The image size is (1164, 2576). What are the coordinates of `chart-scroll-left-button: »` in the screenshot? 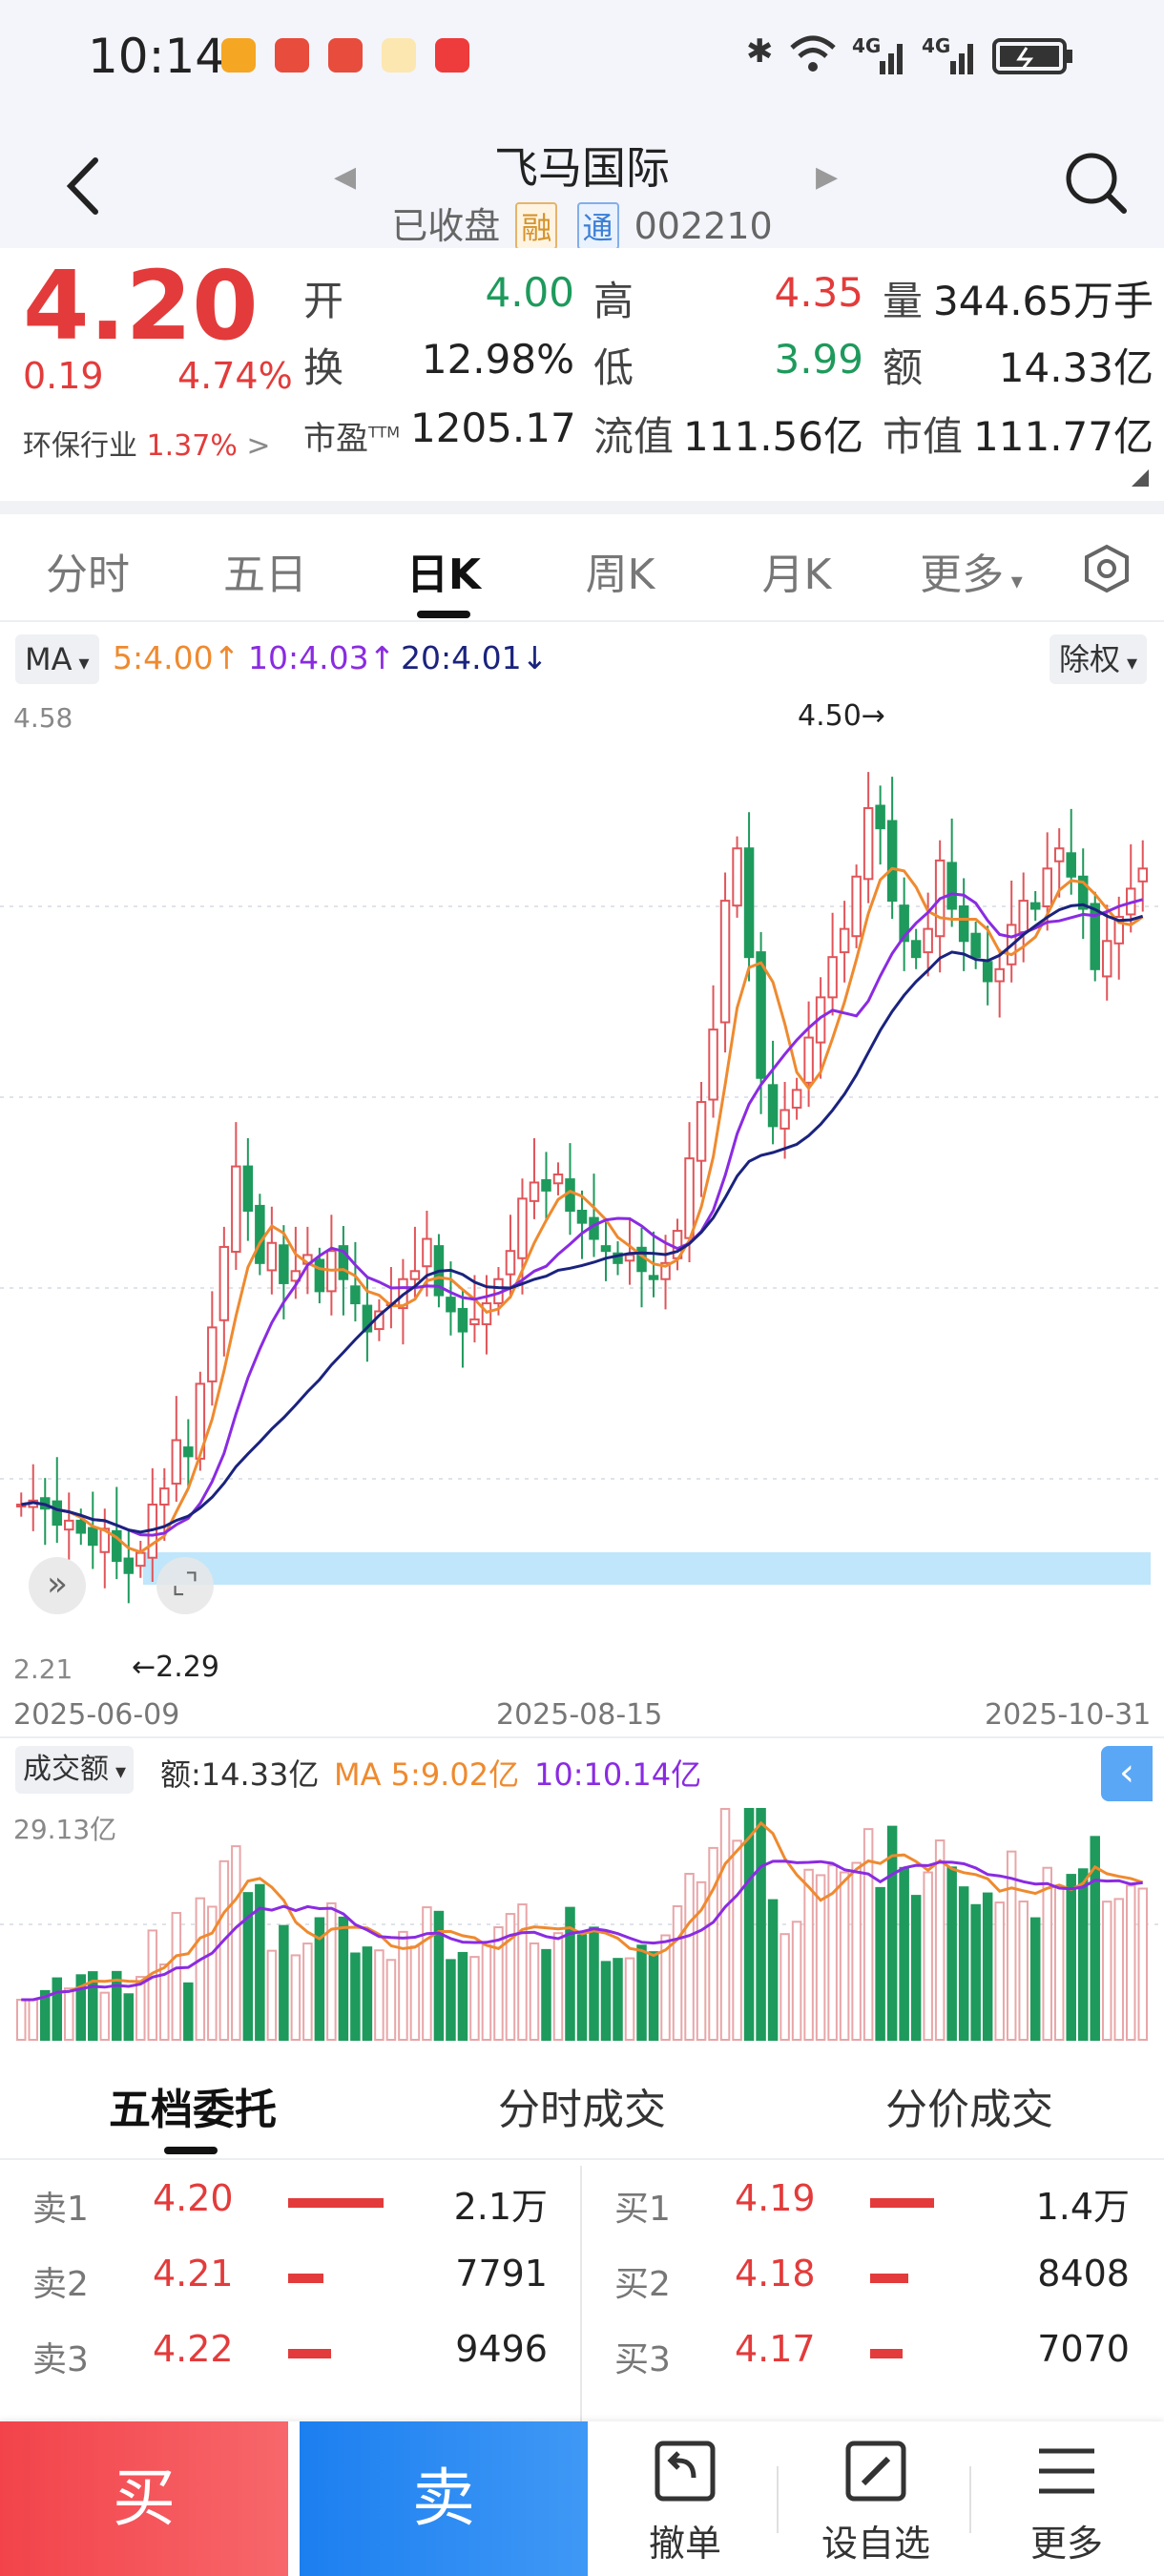 It's located at (57, 1585).